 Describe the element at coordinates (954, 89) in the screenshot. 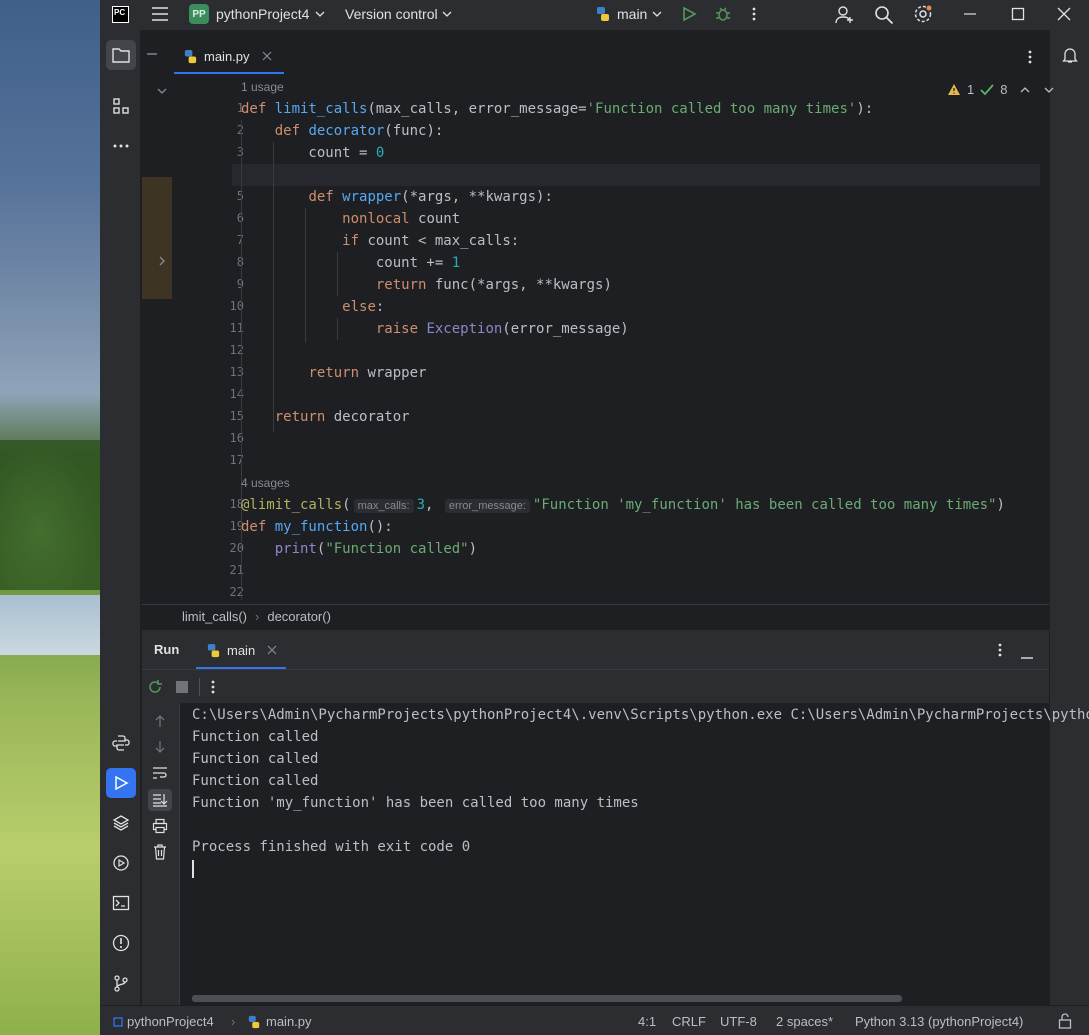

I see `warning-icon` at that location.